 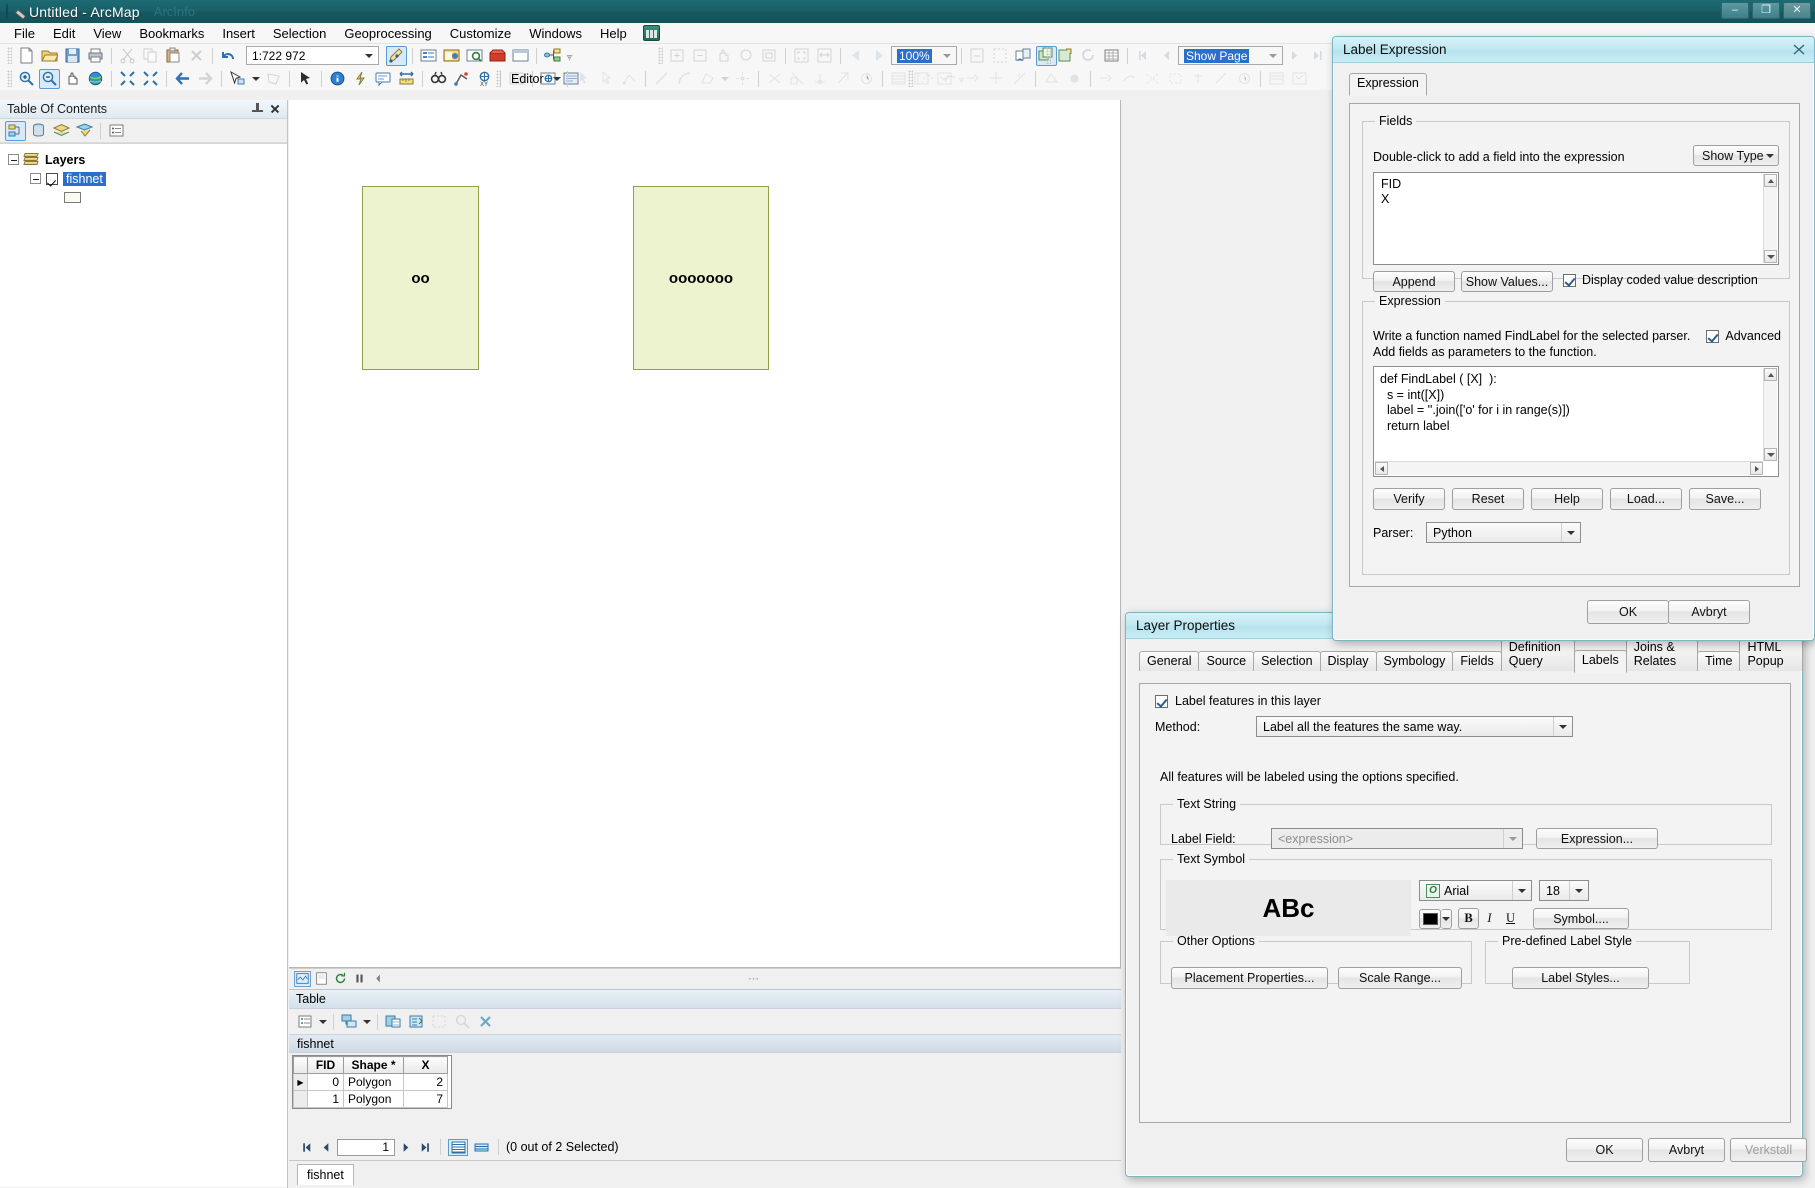 I want to click on list-by-visibility-icon, so click(x=61, y=131).